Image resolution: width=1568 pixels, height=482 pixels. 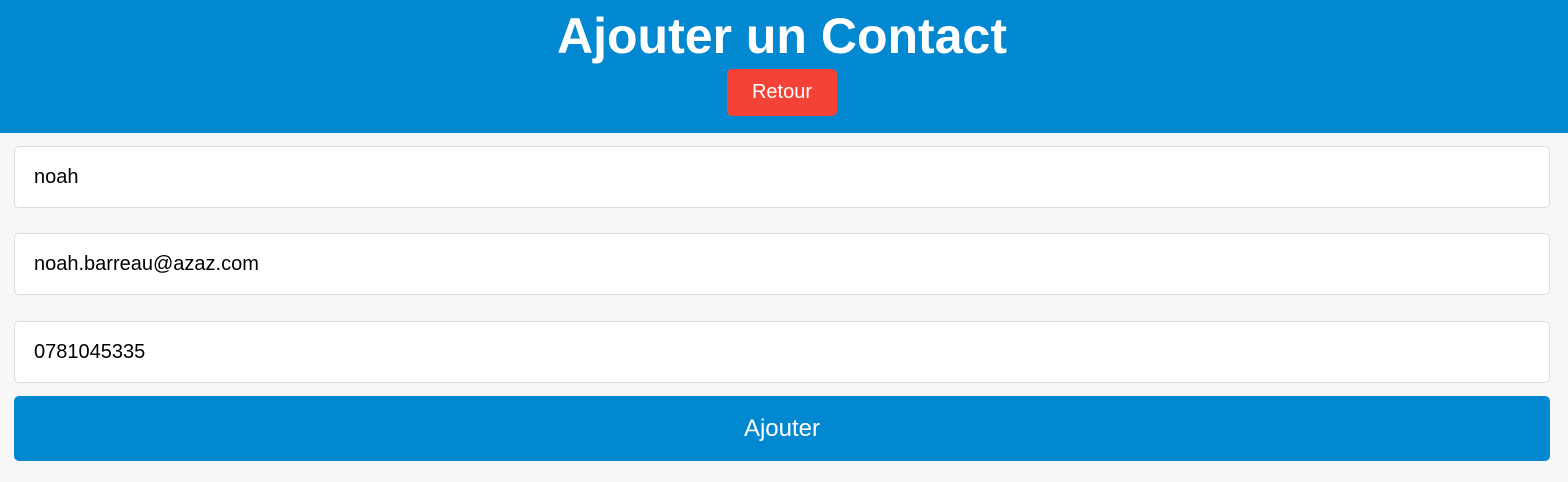 What do you see at coordinates (782, 352) in the screenshot?
I see `phone-field` at bounding box center [782, 352].